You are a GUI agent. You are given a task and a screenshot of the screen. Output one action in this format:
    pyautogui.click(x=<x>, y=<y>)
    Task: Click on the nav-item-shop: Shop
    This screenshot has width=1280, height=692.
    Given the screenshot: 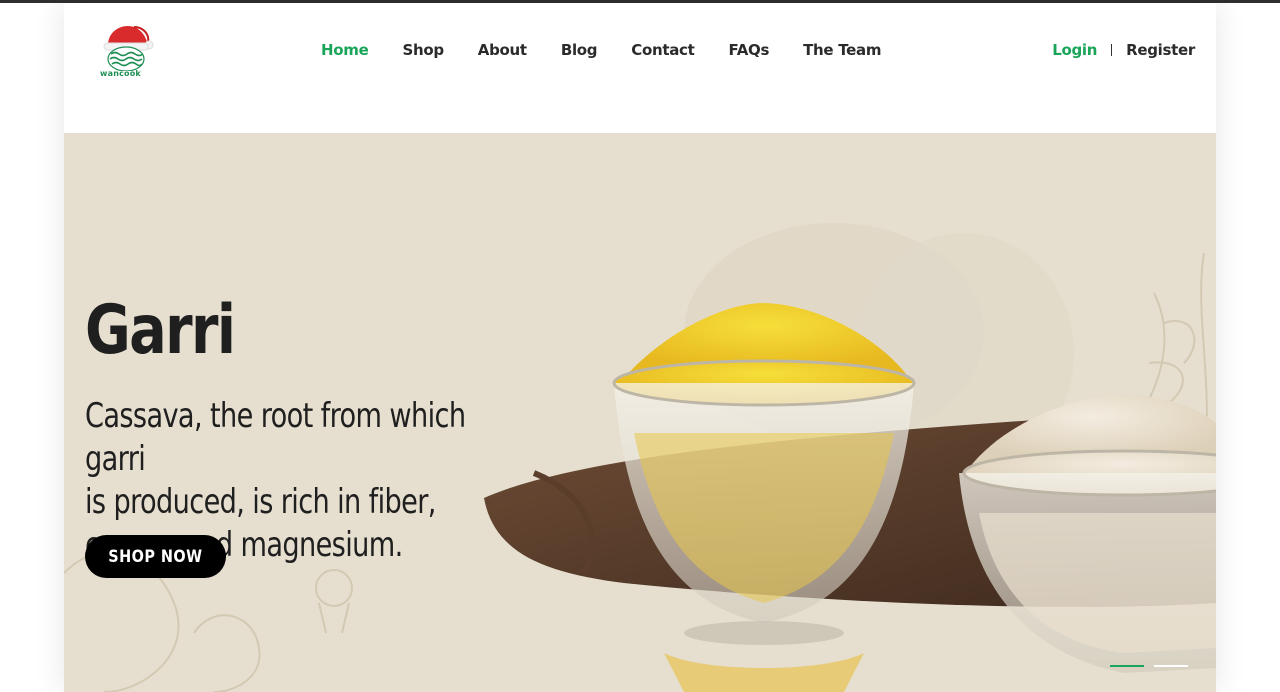 What is the action you would take?
    pyautogui.click(x=423, y=50)
    